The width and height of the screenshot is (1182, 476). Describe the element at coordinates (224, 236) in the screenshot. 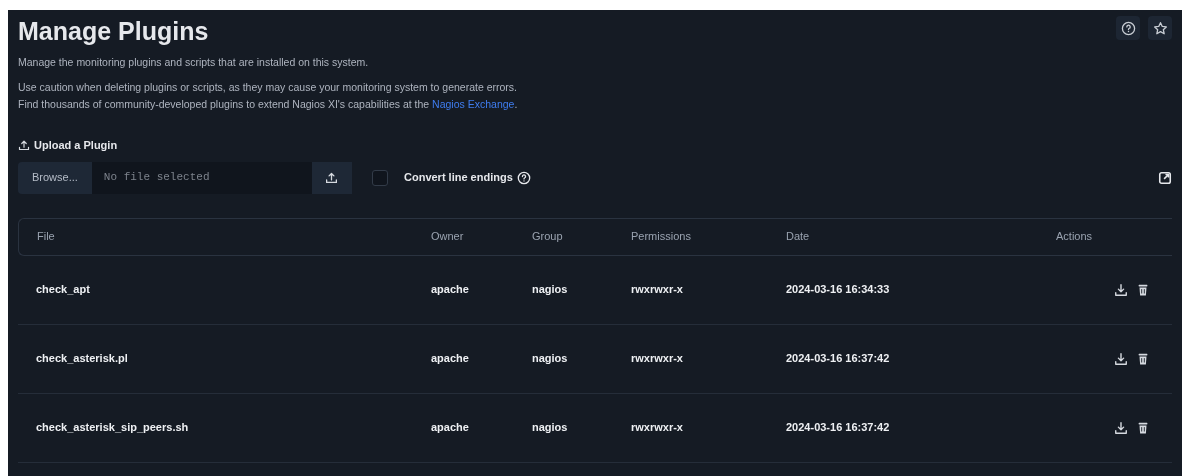

I see `column-header: File` at that location.